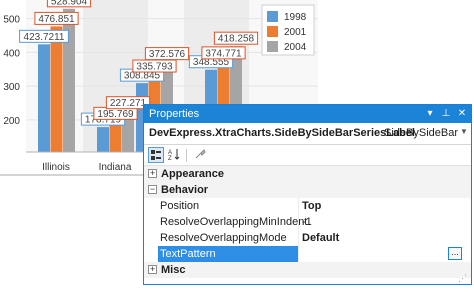 This screenshot has width=474, height=294. What do you see at coordinates (128, 103) in the screenshot?
I see `data-label: 227.271` at bounding box center [128, 103].